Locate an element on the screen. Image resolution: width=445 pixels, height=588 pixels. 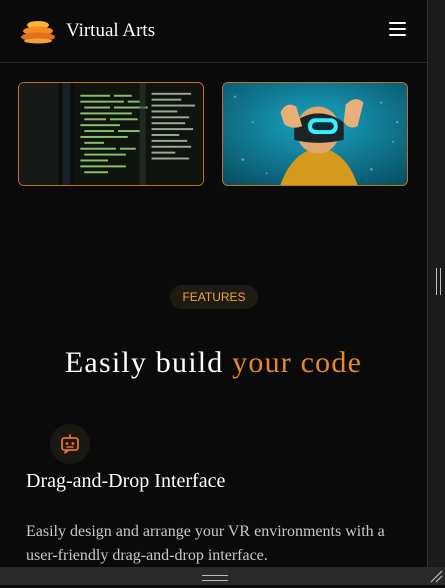
vr-headset-person-image is located at coordinates (315, 134).